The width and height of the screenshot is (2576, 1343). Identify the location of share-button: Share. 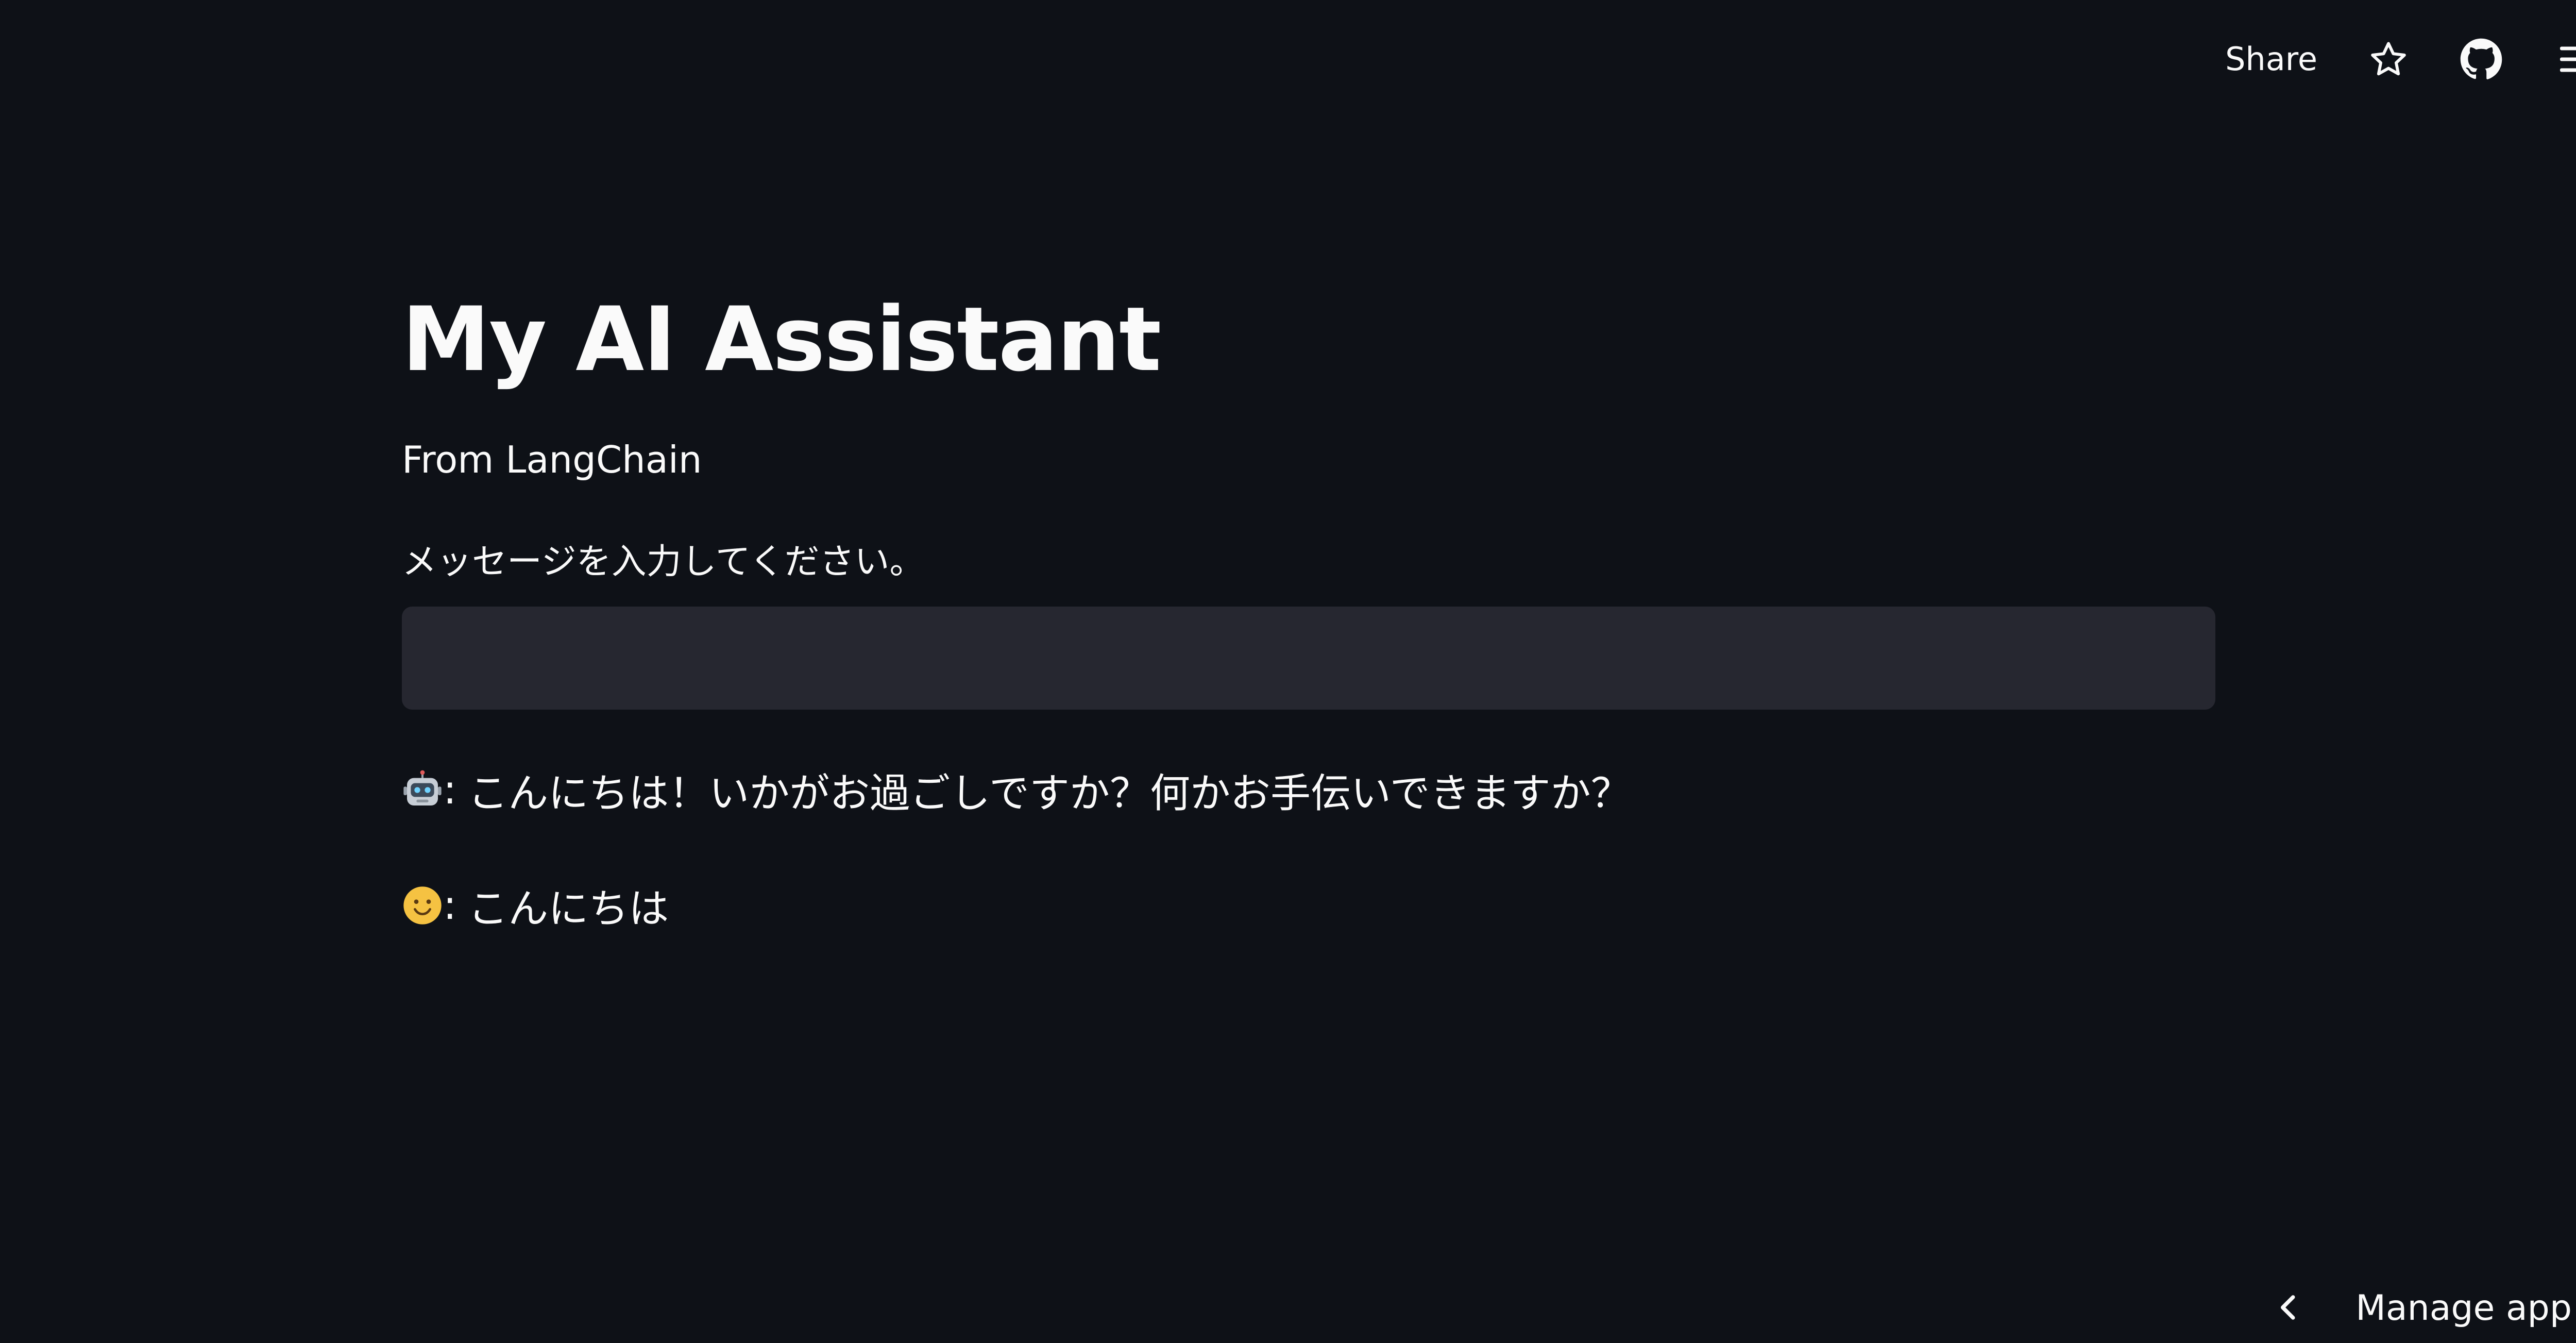
(2271, 59).